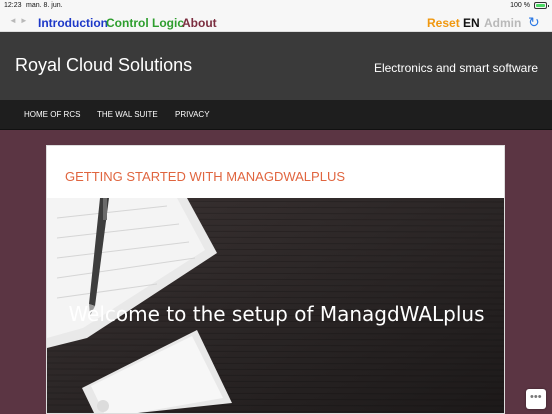 The height and width of the screenshot is (414, 552). What do you see at coordinates (276, 6) in the screenshot?
I see `status-bar: 12:23 man. 8. jun. 100 %` at bounding box center [276, 6].